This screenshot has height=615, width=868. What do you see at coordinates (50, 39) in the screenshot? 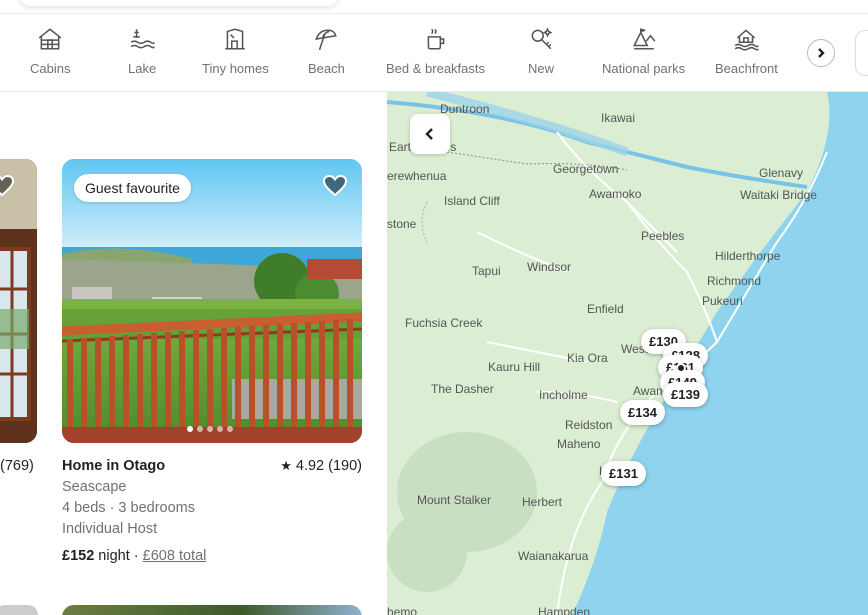
I see `cabin-icon` at bounding box center [50, 39].